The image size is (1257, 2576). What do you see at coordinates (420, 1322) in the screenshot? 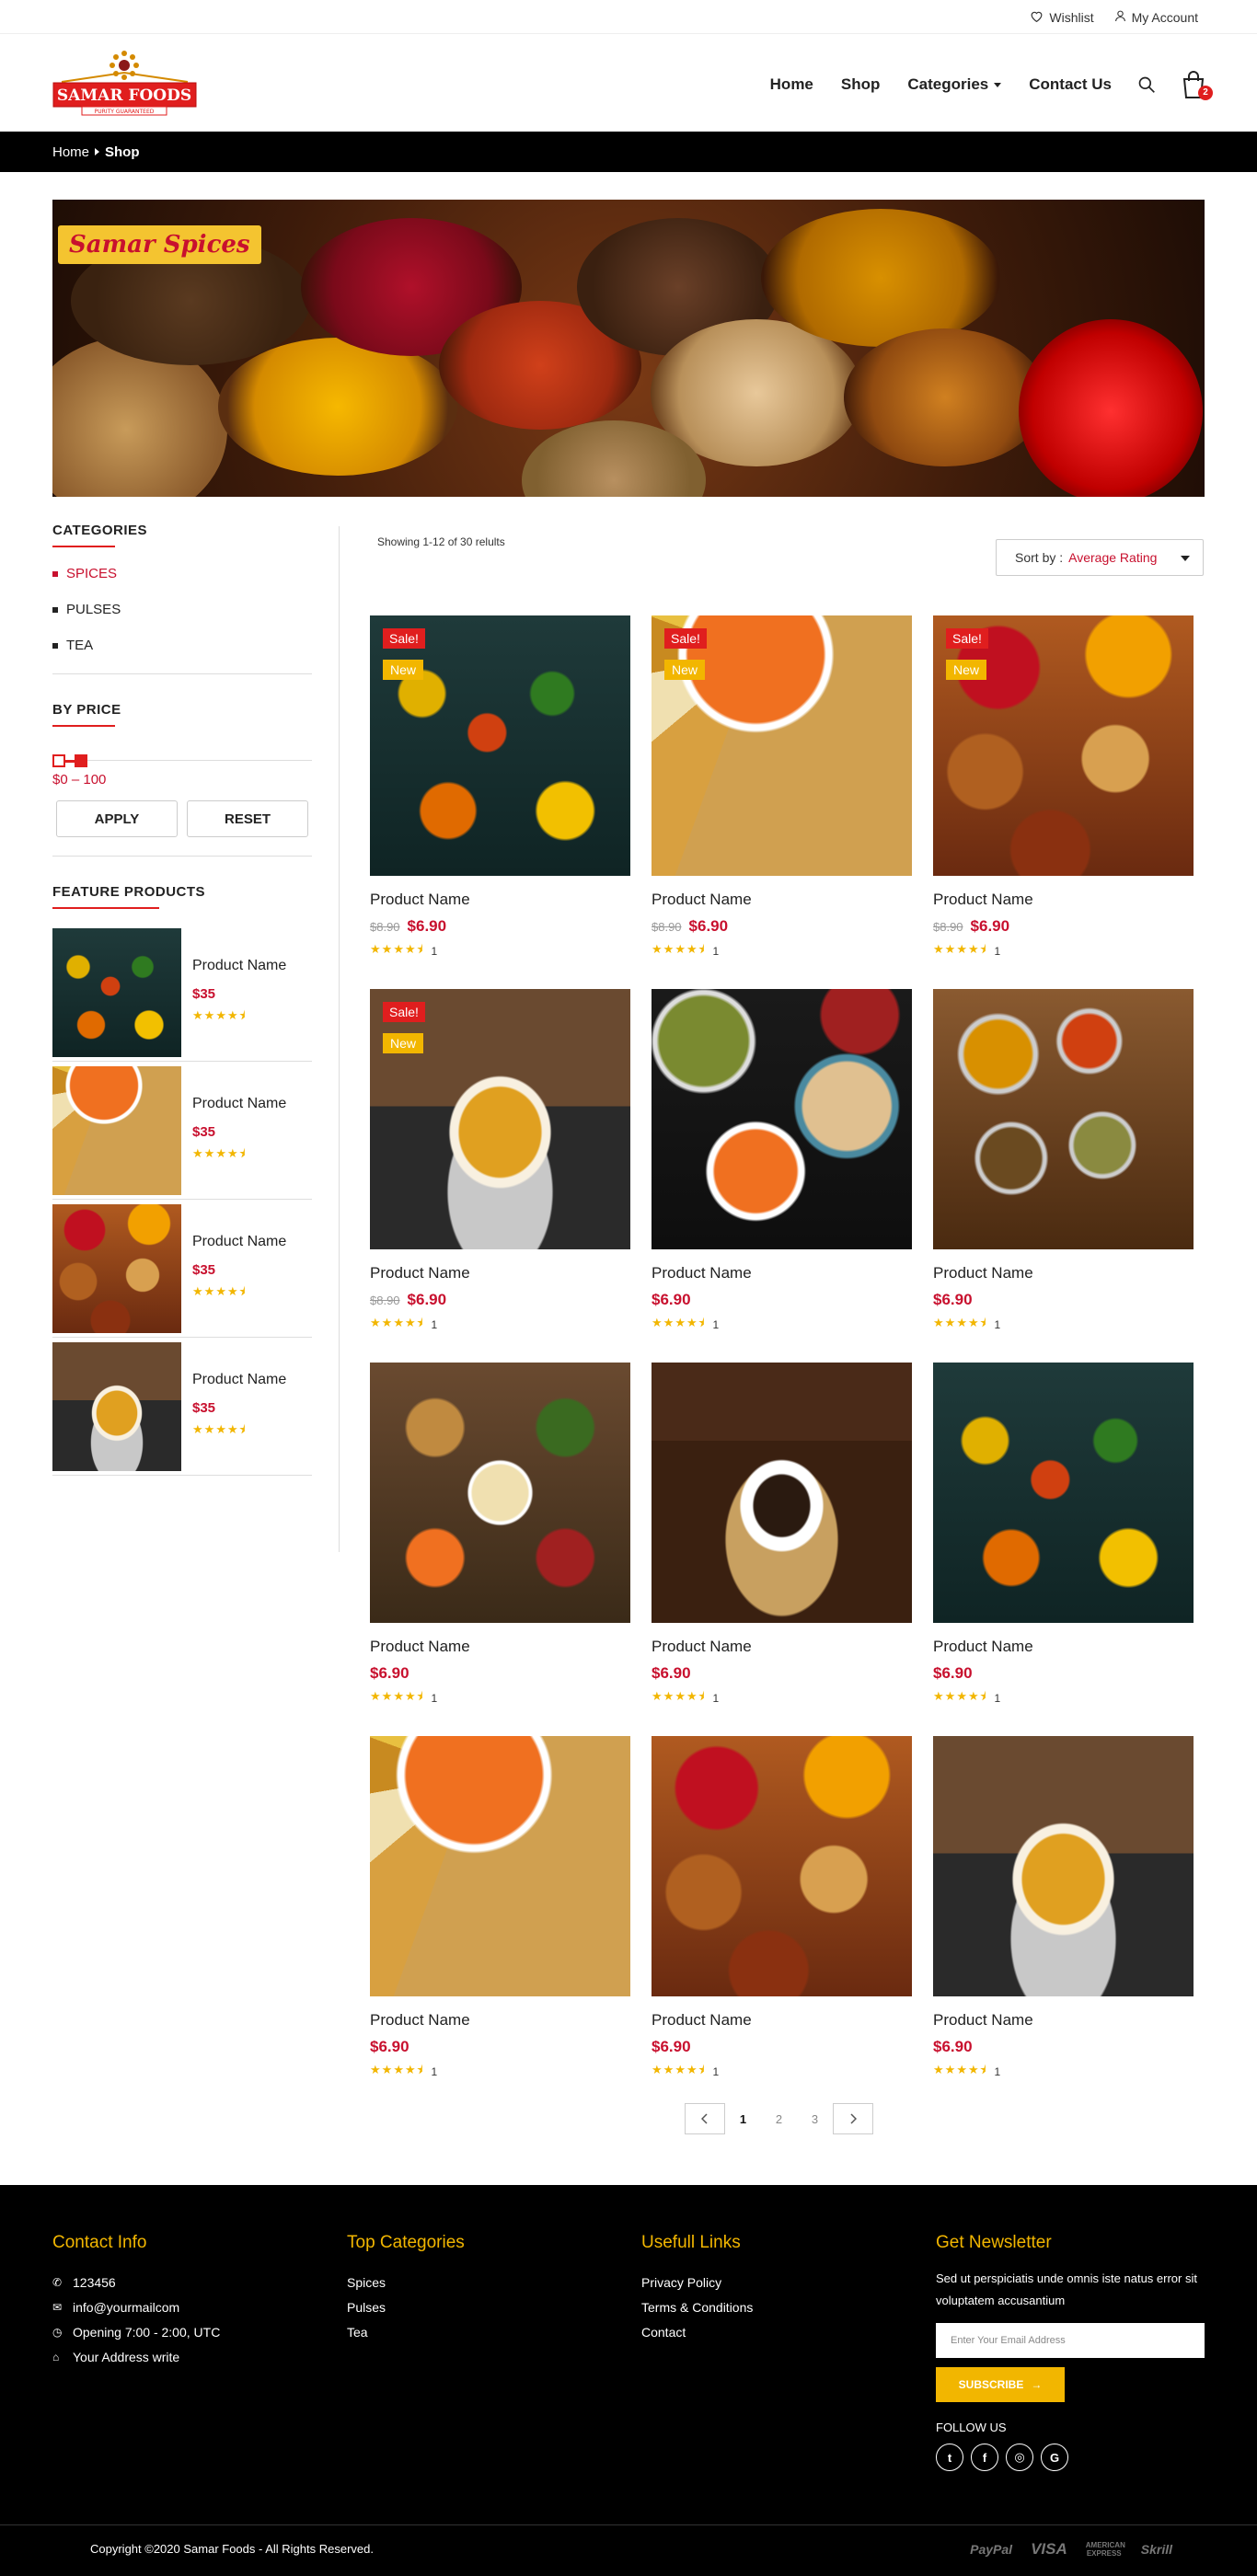
I see `half-star-icon: ⯨` at bounding box center [420, 1322].